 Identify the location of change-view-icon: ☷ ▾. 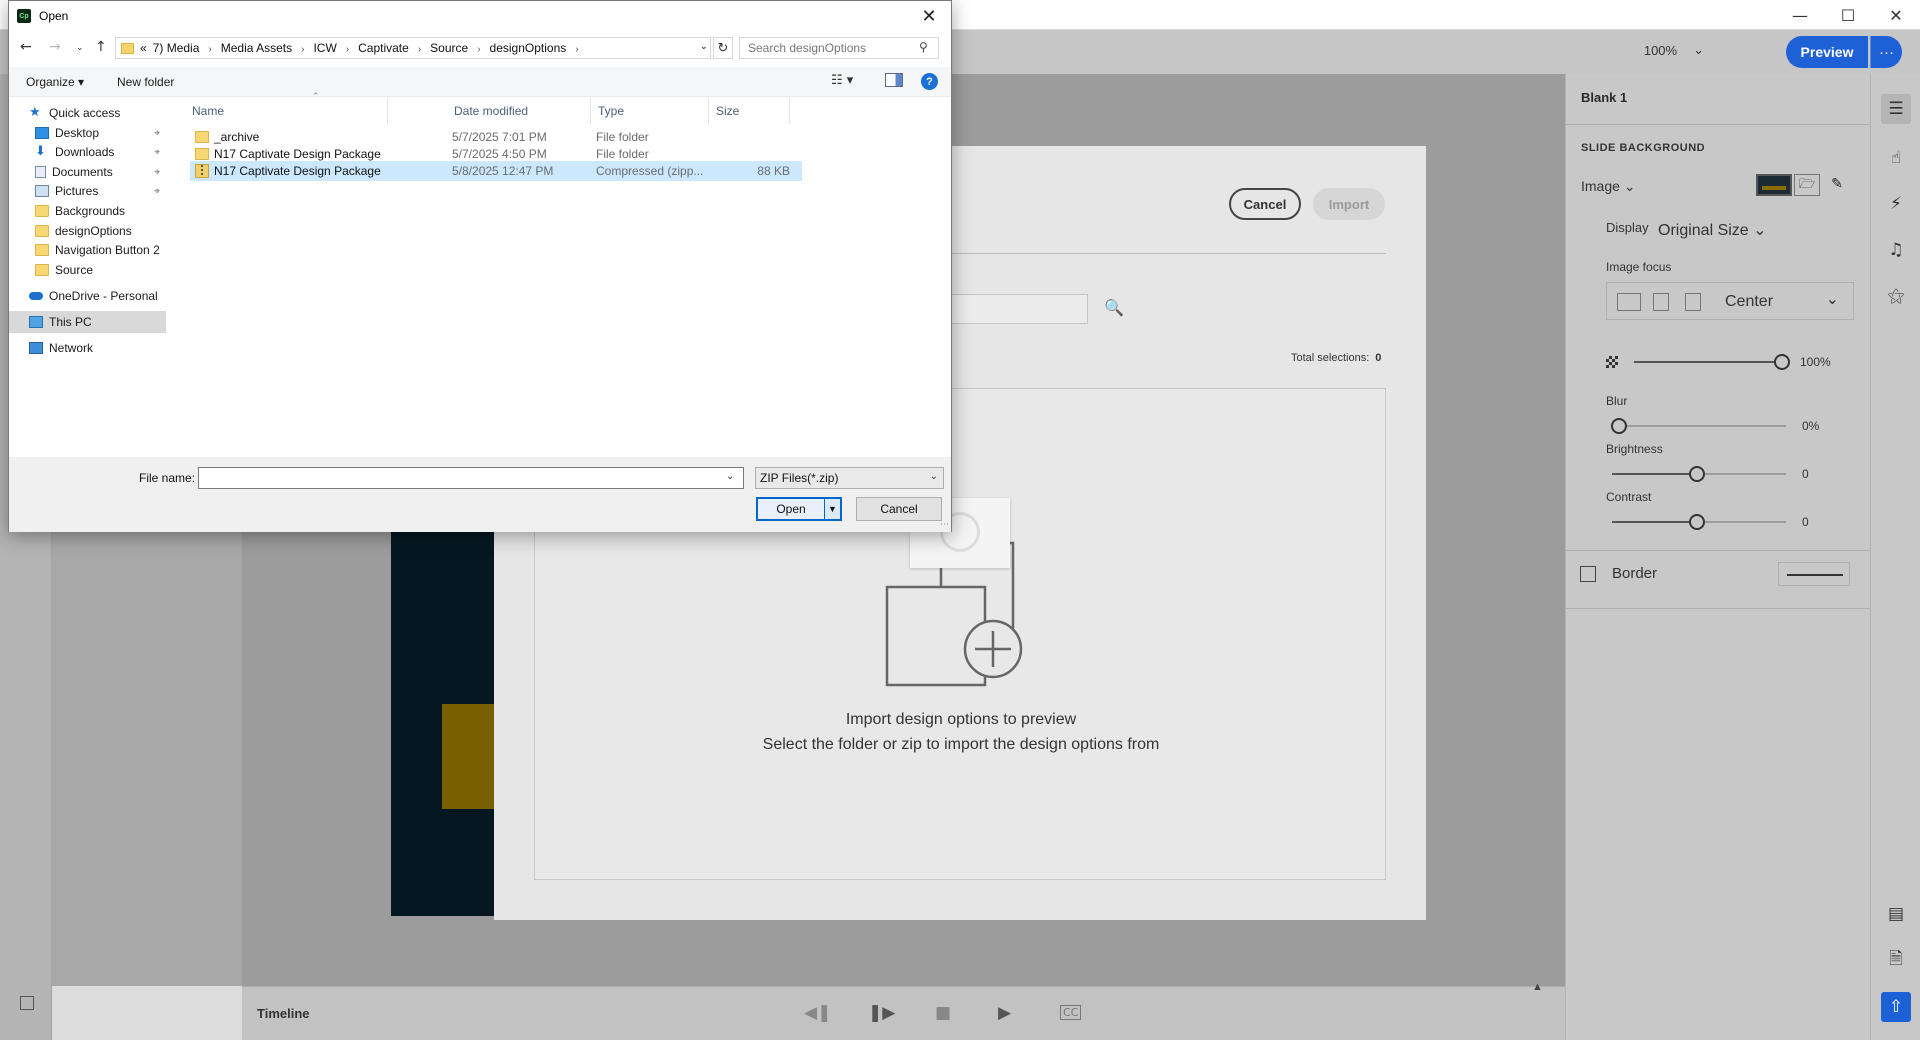
(842, 80).